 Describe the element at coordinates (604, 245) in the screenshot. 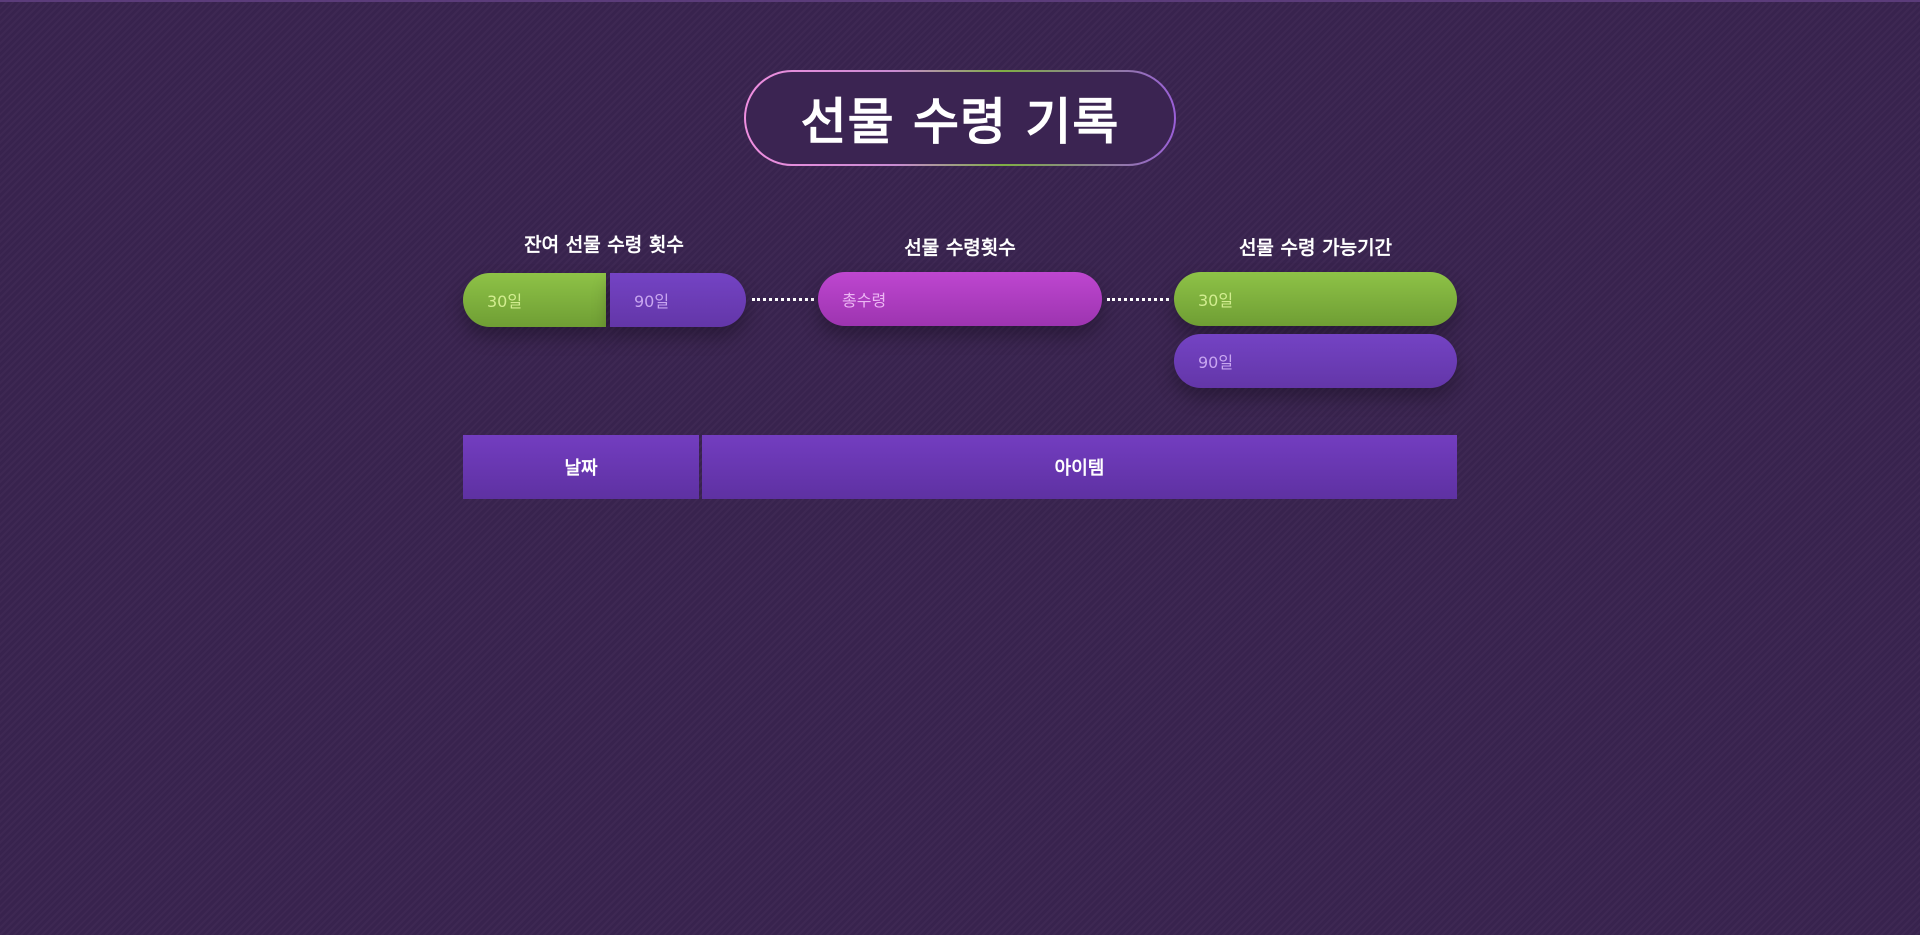

I see `remaining-count-label: 잔여 선물 수령 횟수` at that location.